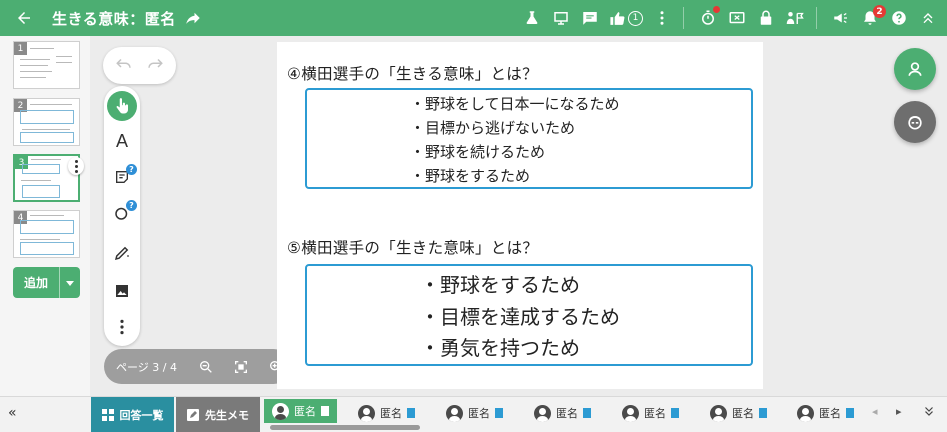 This screenshot has width=947, height=432. Describe the element at coordinates (46, 122) in the screenshot. I see `page-thumbnail-2: 2` at that location.